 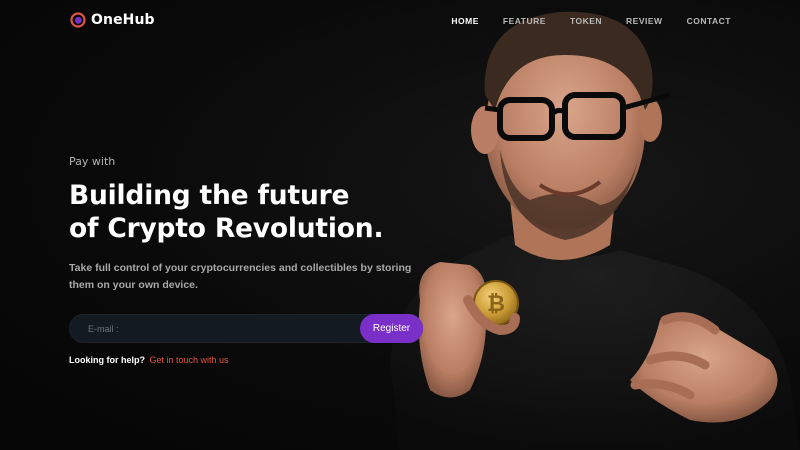 What do you see at coordinates (226, 228) in the screenshot?
I see `headline-line-2: of Crypto Revolution.` at bounding box center [226, 228].